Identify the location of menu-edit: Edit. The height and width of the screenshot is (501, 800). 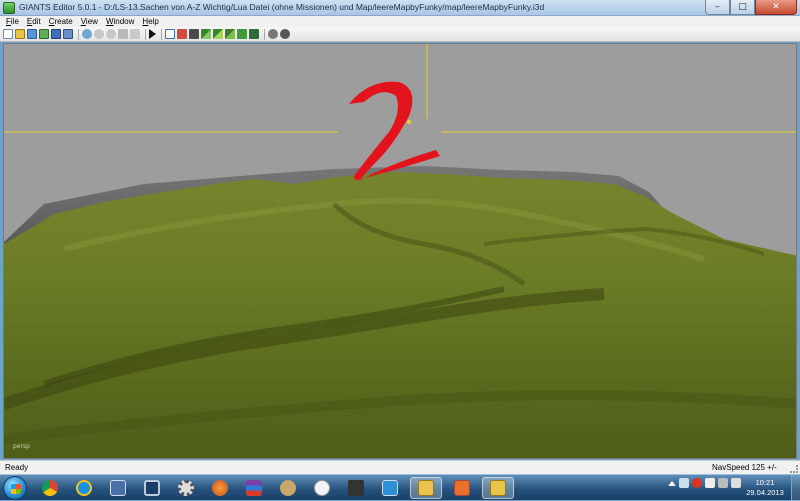
(34, 21).